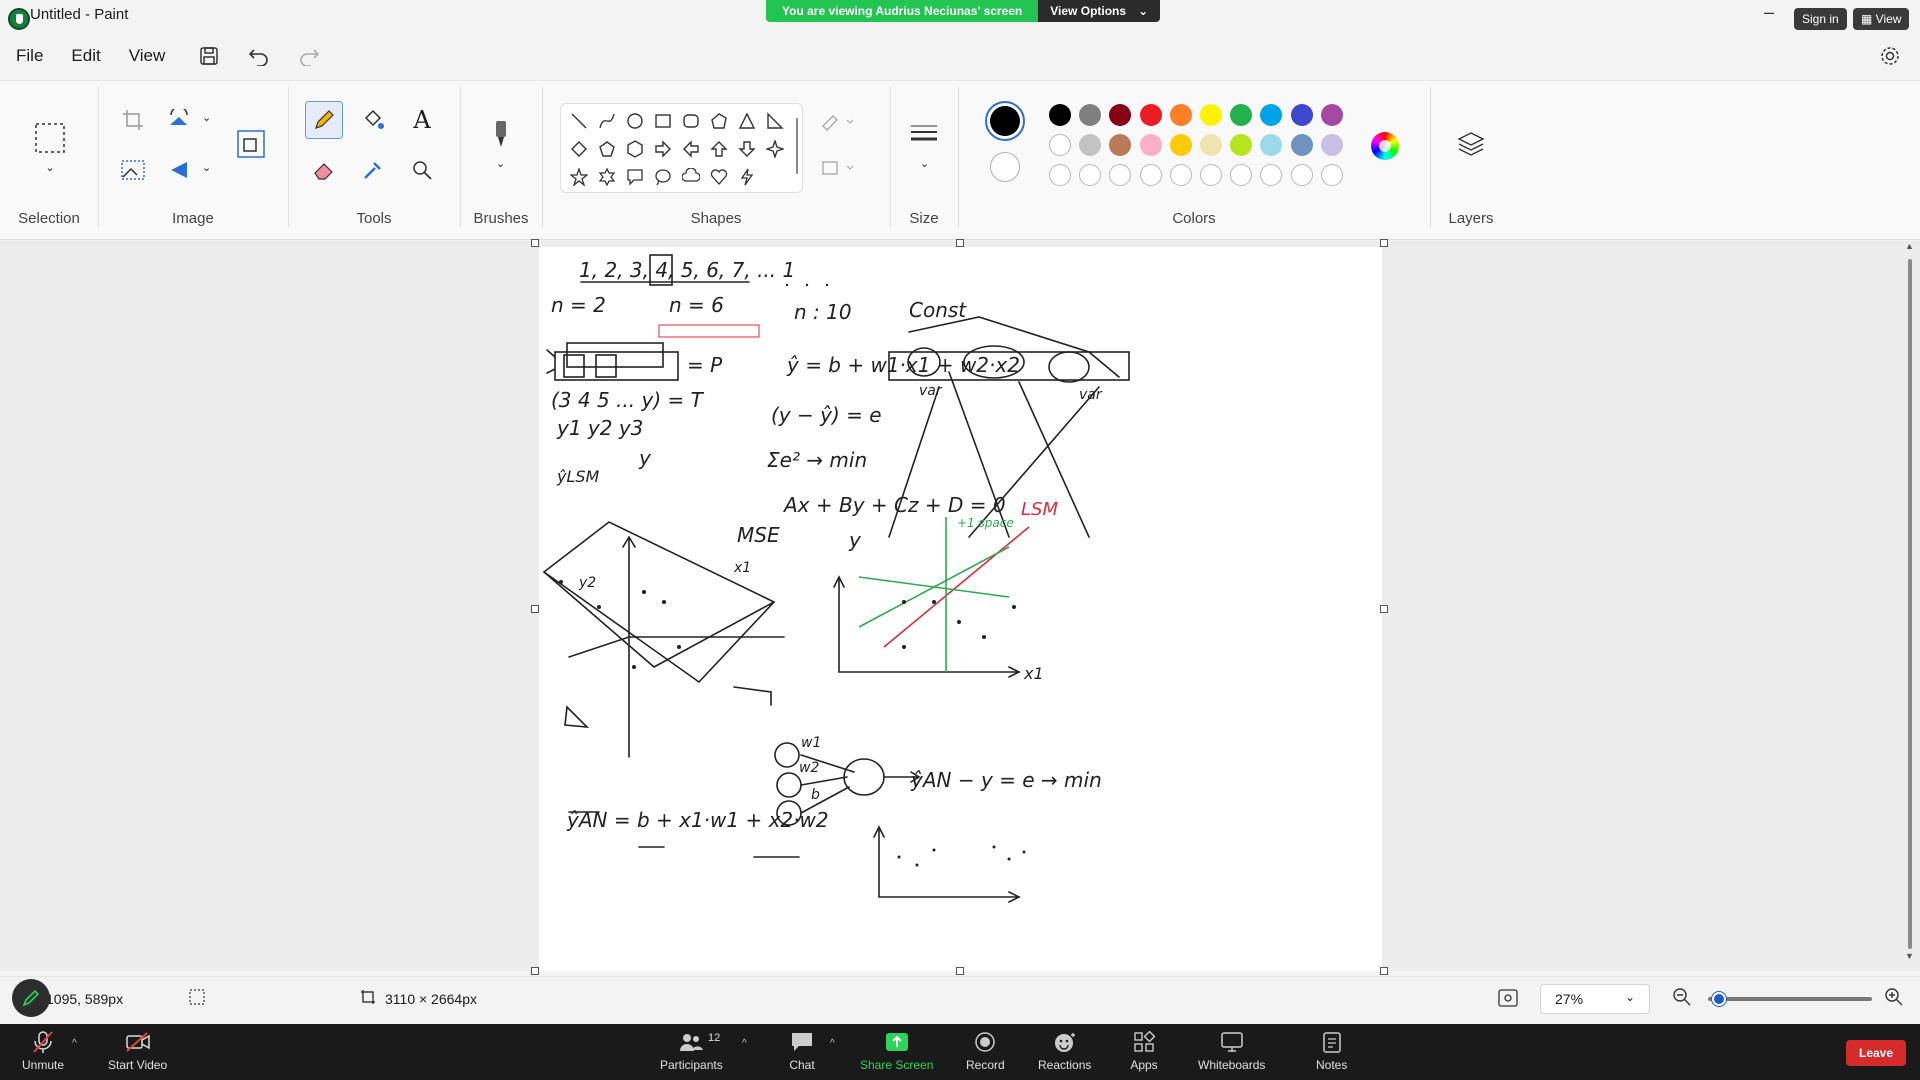 Image resolution: width=1920 pixels, height=1080 pixels. What do you see at coordinates (635, 149) in the screenshot?
I see `hexagon-shape-icon` at bounding box center [635, 149].